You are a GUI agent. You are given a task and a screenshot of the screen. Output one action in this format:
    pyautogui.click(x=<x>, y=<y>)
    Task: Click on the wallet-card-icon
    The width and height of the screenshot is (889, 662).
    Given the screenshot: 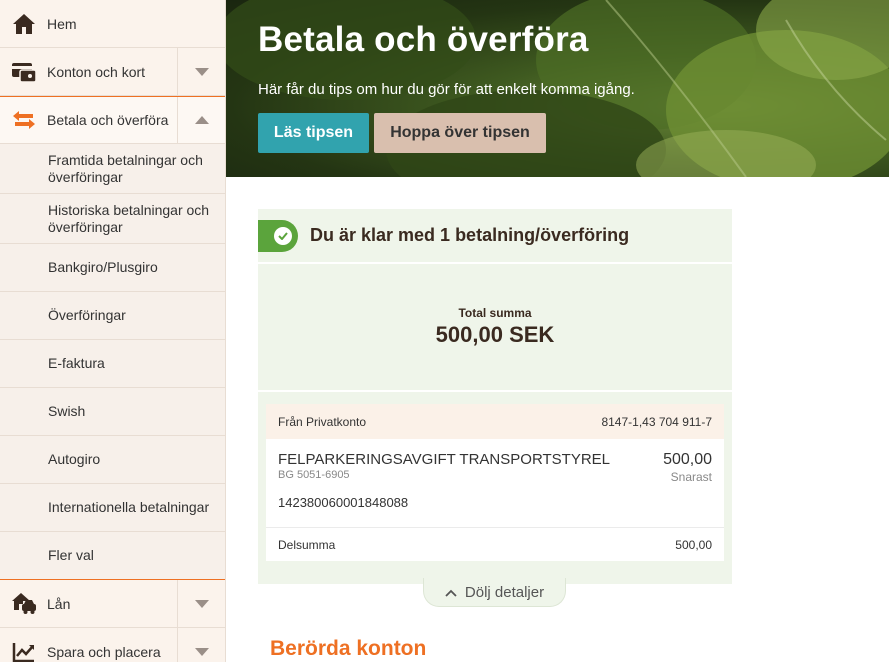 What is the action you would take?
    pyautogui.click(x=24, y=72)
    